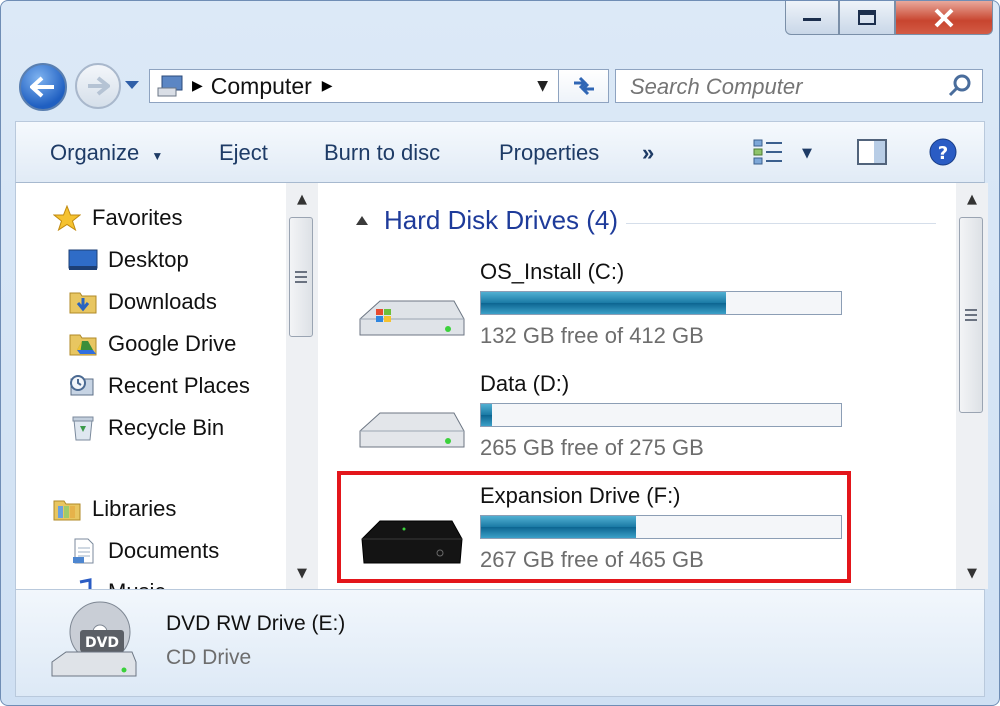 Image resolution: width=1000 pixels, height=706 pixels. Describe the element at coordinates (83, 302) in the screenshot. I see `downloads-folder-icon` at that location.